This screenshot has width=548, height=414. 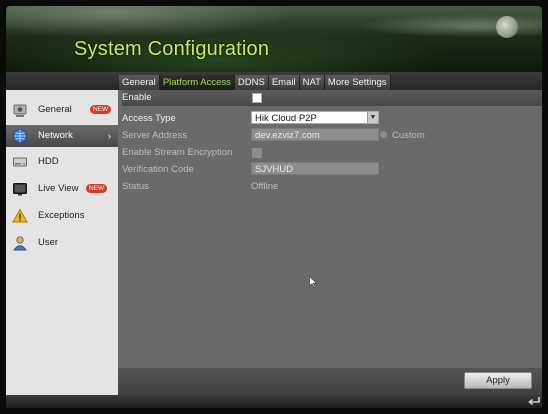 I want to click on sidebar-item-network: Network ›, so click(x=62, y=136).